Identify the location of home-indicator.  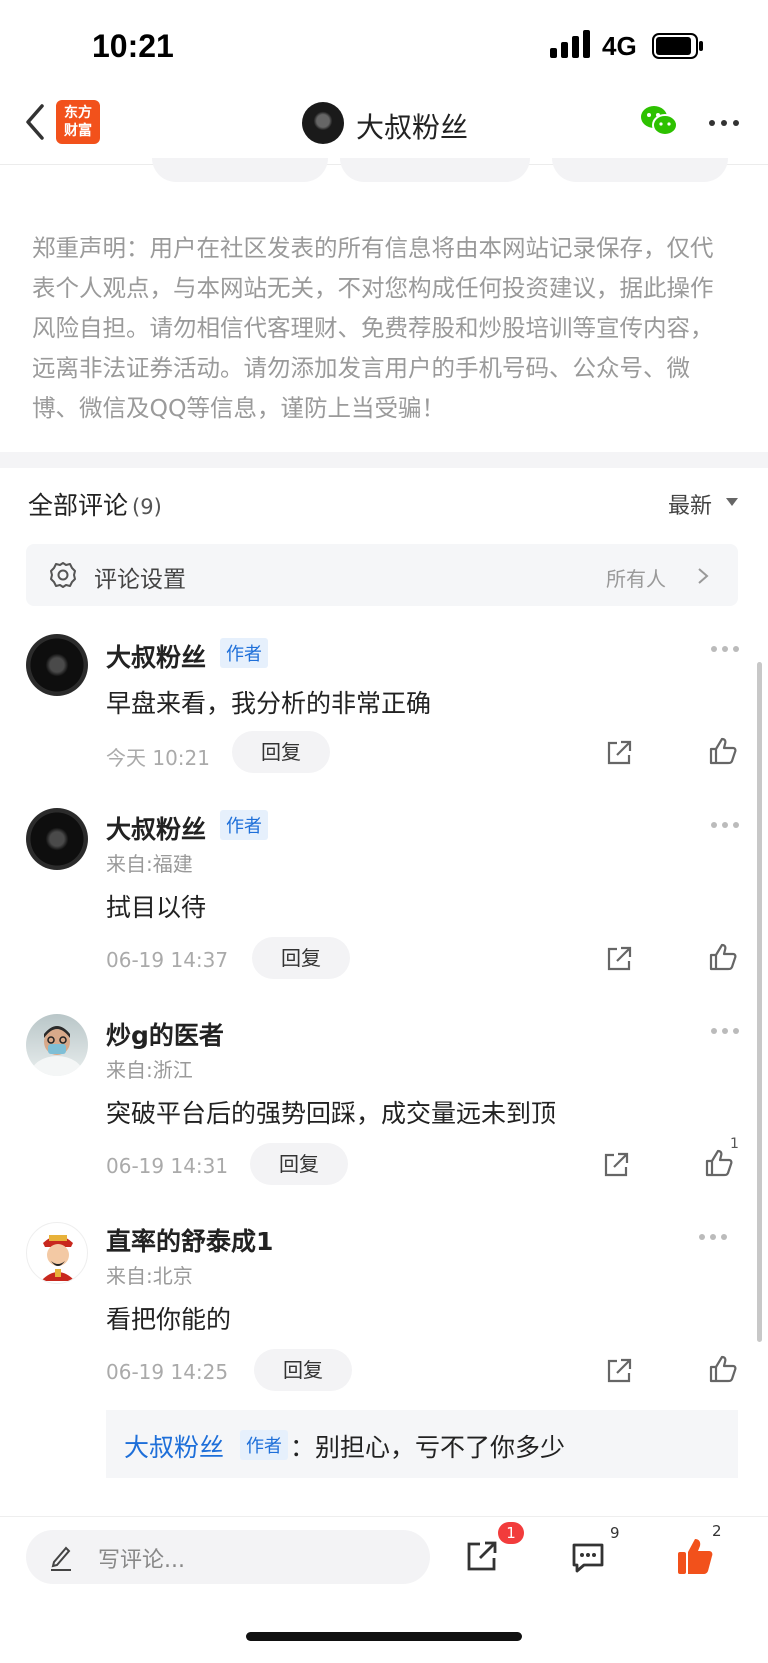
(384, 1636).